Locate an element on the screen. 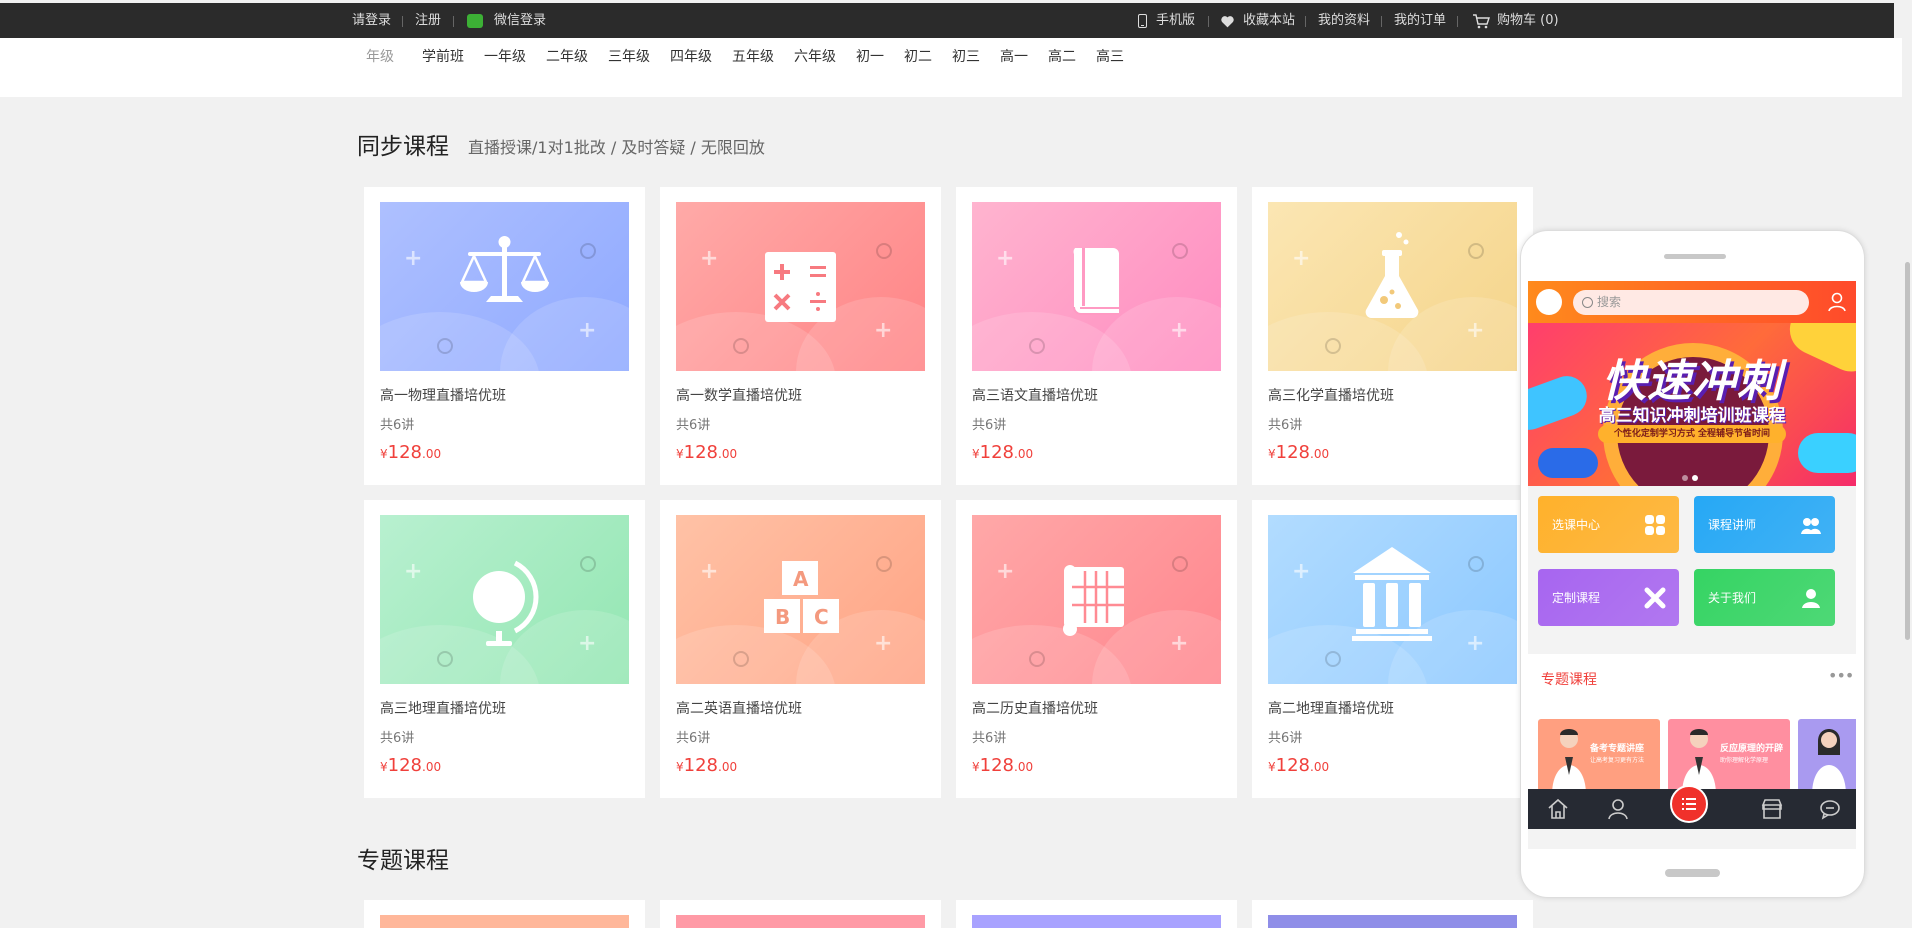 The height and width of the screenshot is (928, 1912). course-name: 高一数学直播培优班 is located at coordinates (739, 395).